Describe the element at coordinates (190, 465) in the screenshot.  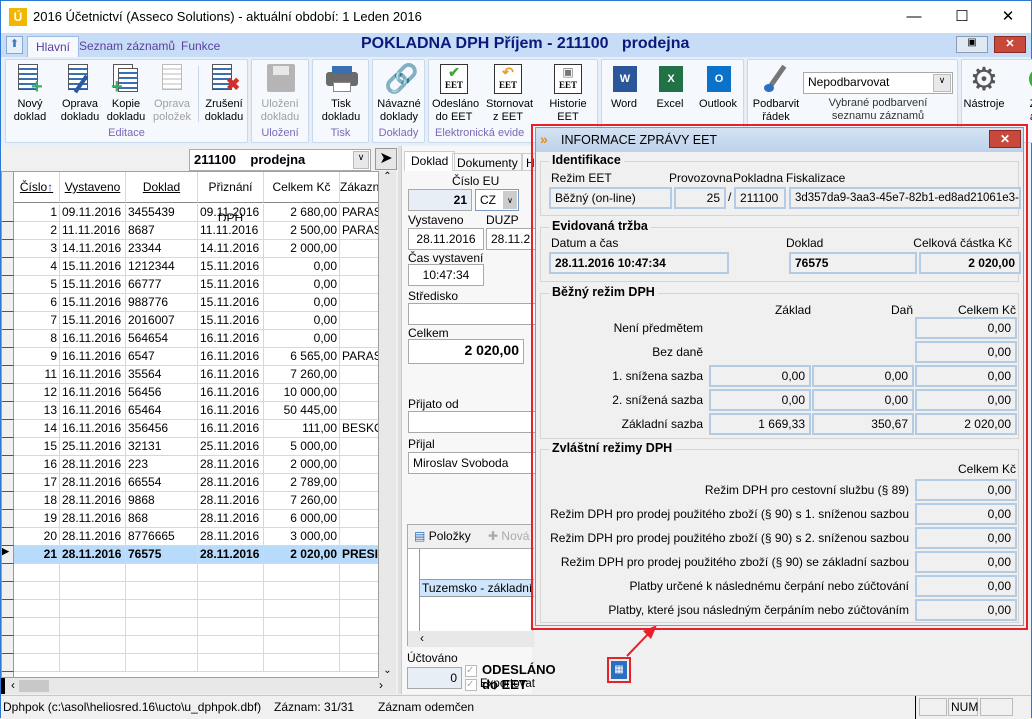
I see `table-row: 16 28.11.2016 223 28.11.2016 2 000,00` at that location.